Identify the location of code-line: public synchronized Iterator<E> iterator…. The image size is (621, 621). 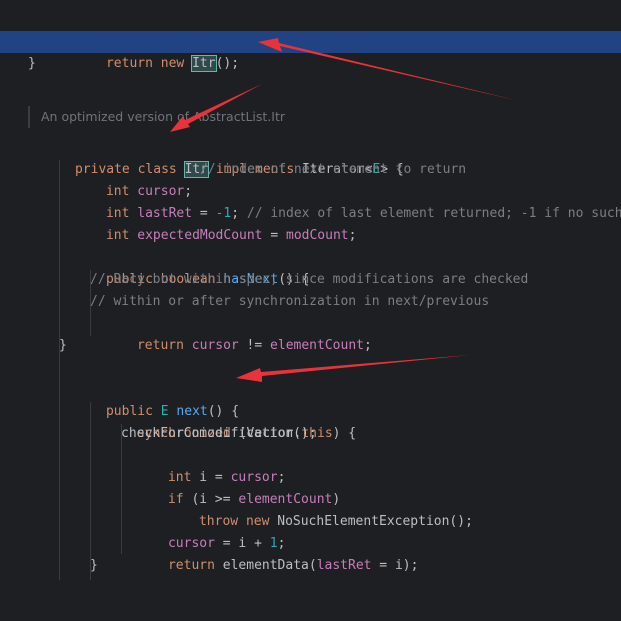
(310, 28).